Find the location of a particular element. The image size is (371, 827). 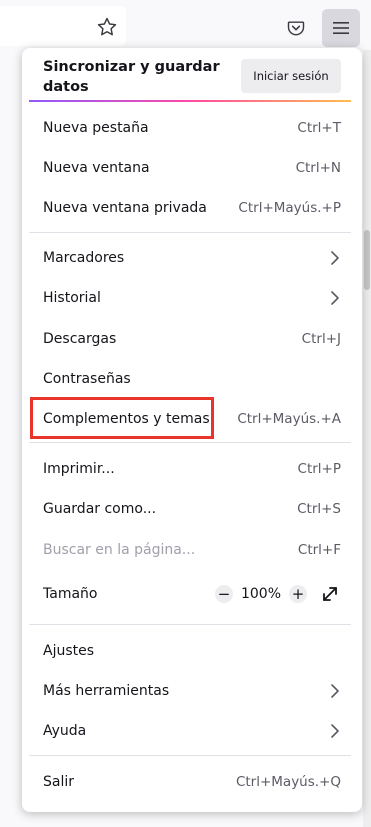

menu-item-help: Ayuda is located at coordinates (192, 731).